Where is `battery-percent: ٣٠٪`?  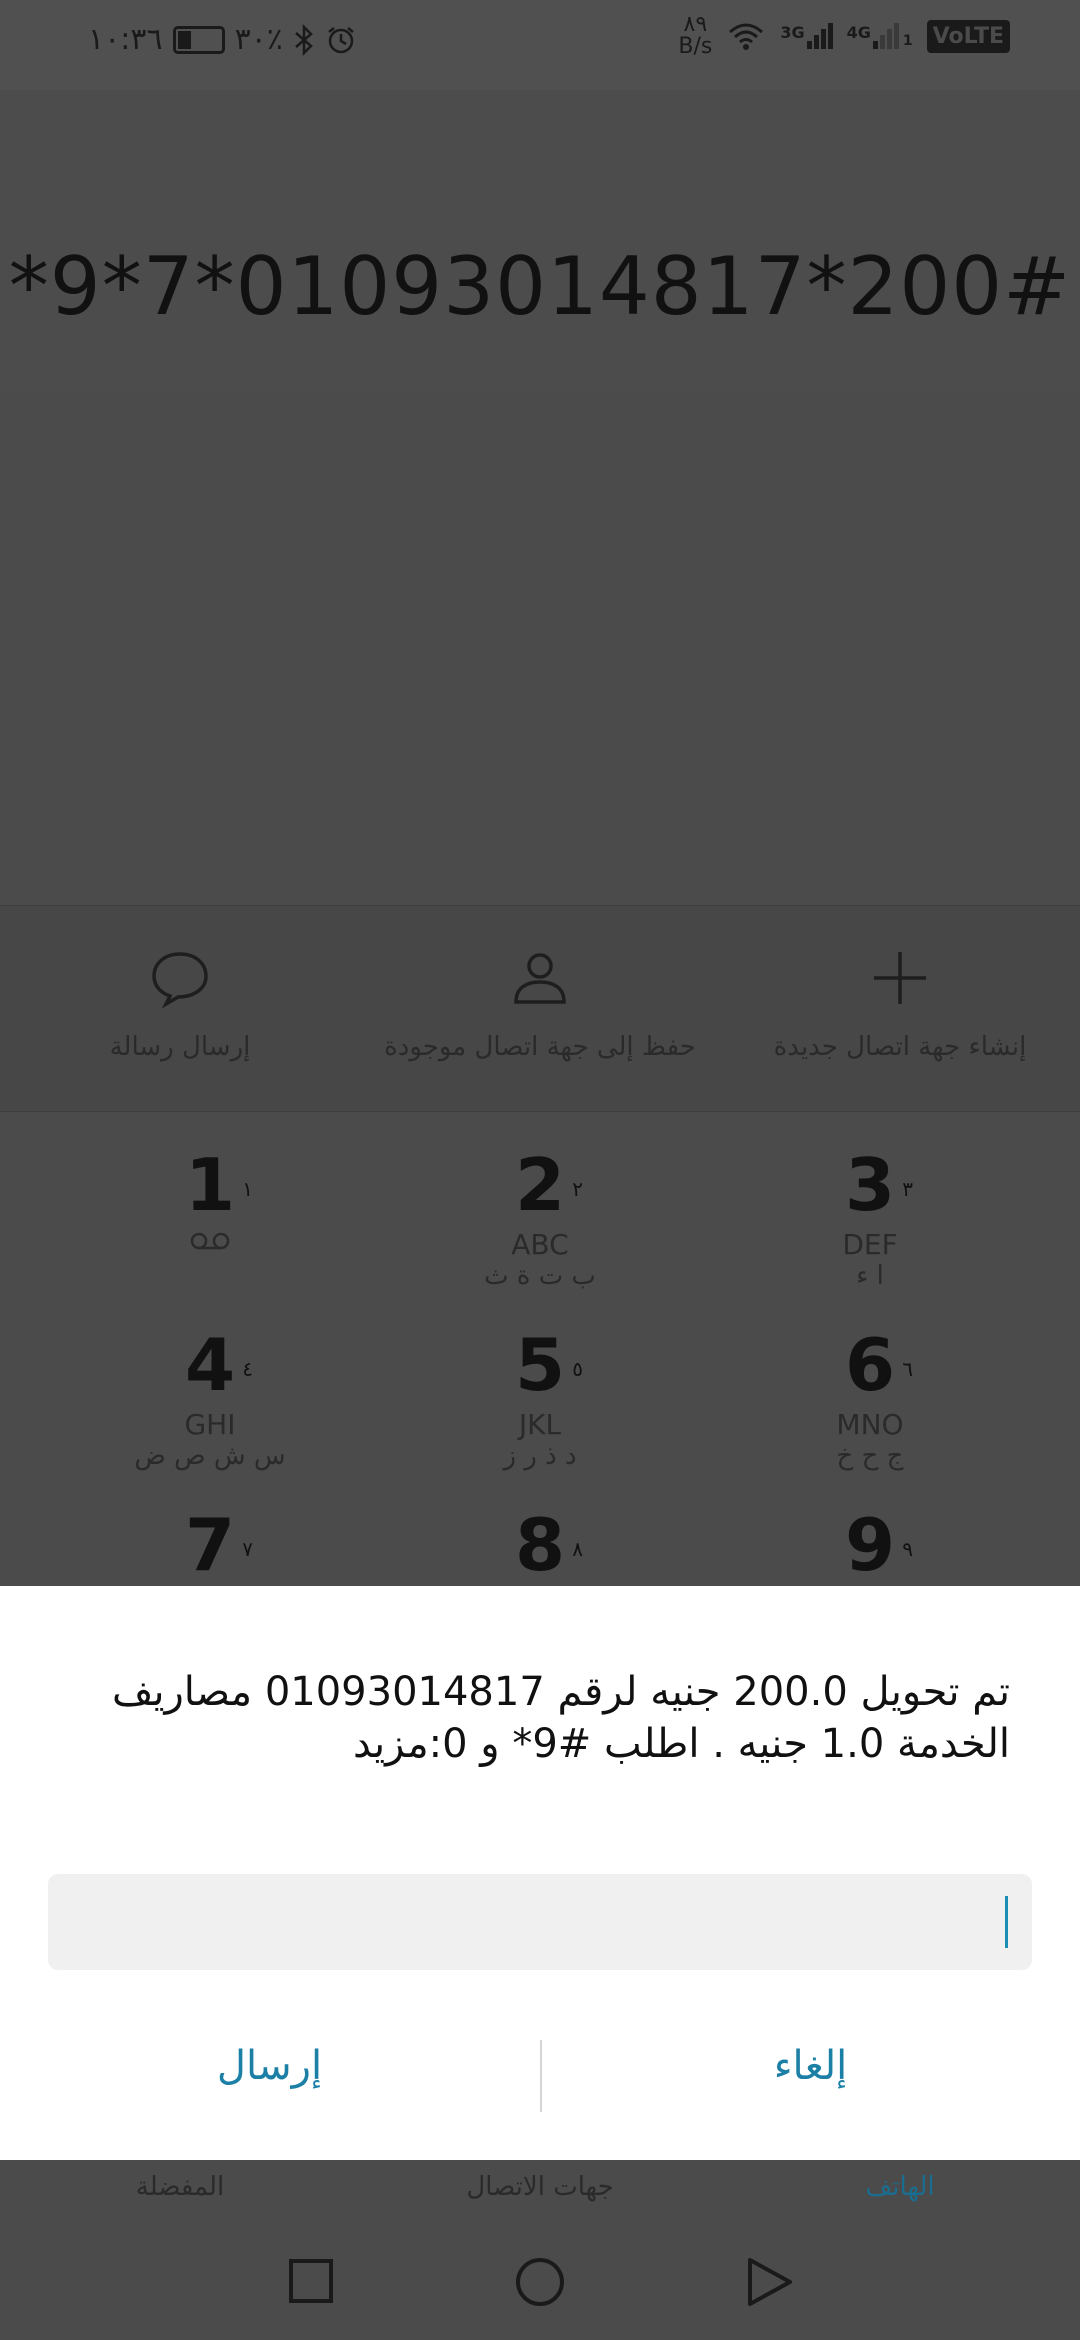 battery-percent: ٣٠٪ is located at coordinates (258, 39).